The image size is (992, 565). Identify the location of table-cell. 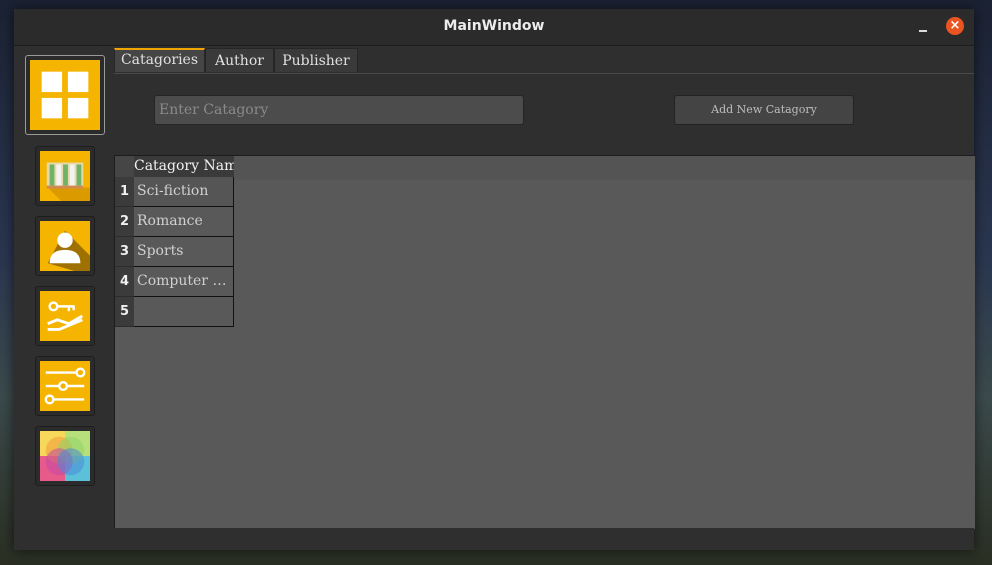
(184, 312).